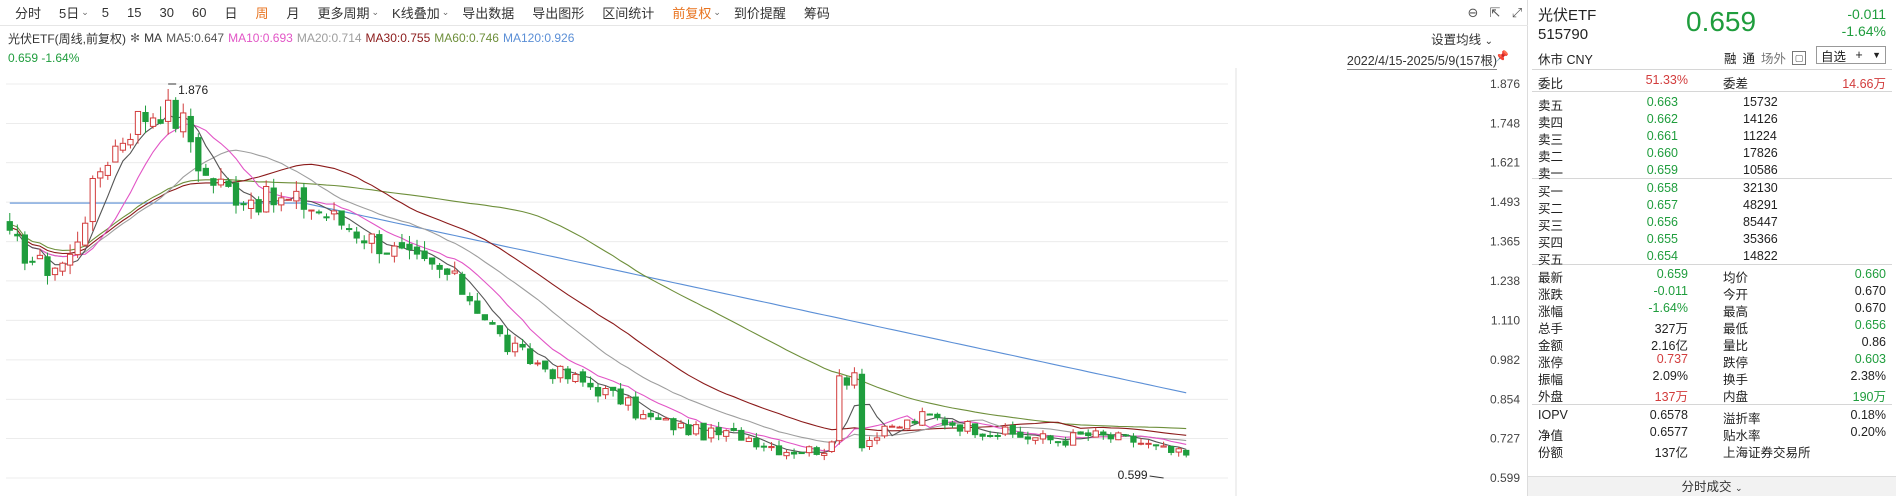  Describe the element at coordinates (1551, 453) in the screenshot. I see `etf-label: 份额` at that location.